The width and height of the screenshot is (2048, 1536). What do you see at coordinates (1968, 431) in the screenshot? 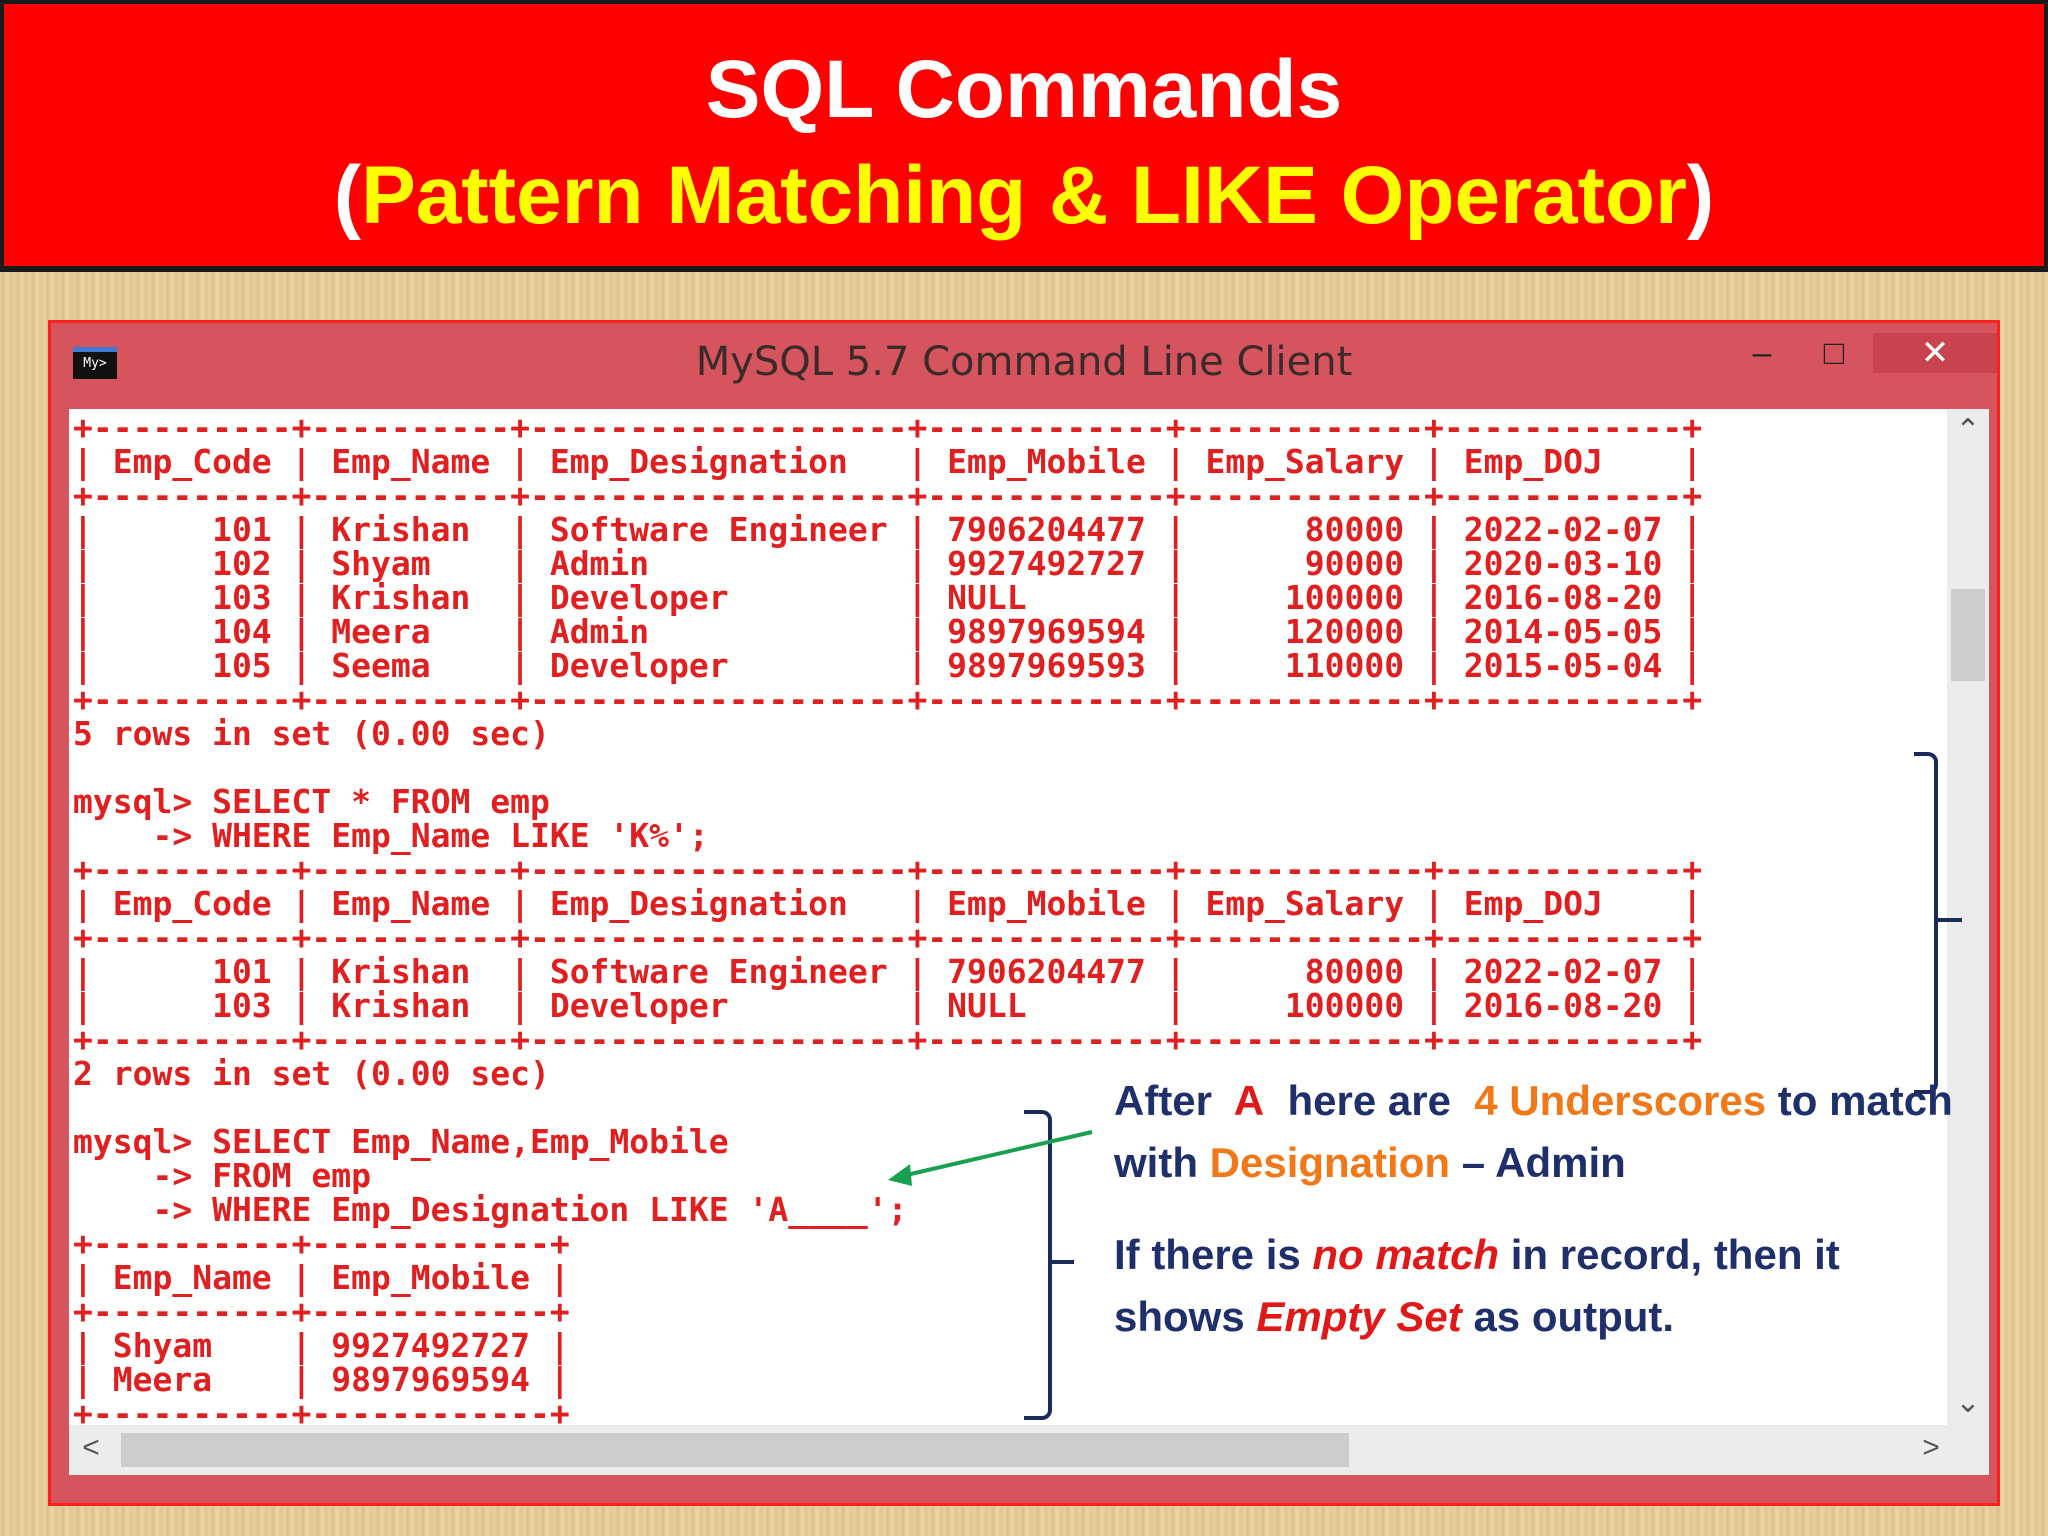
I see `scroll-up-icon: ⌃` at bounding box center [1968, 431].